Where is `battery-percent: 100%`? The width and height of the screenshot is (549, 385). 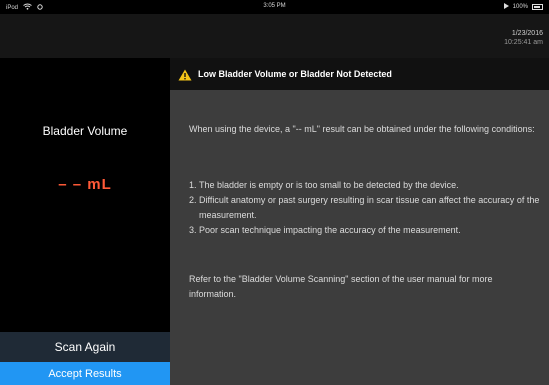 battery-percent: 100% is located at coordinates (520, 7).